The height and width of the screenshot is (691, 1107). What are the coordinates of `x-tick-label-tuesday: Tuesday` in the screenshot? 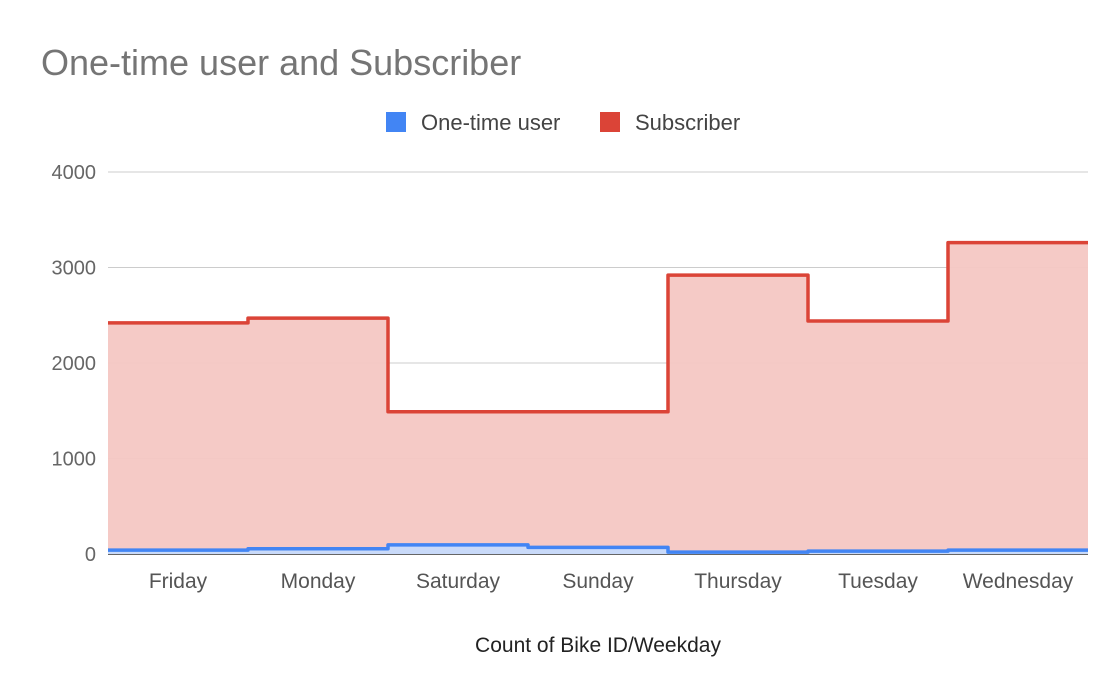 It's located at (878, 581).